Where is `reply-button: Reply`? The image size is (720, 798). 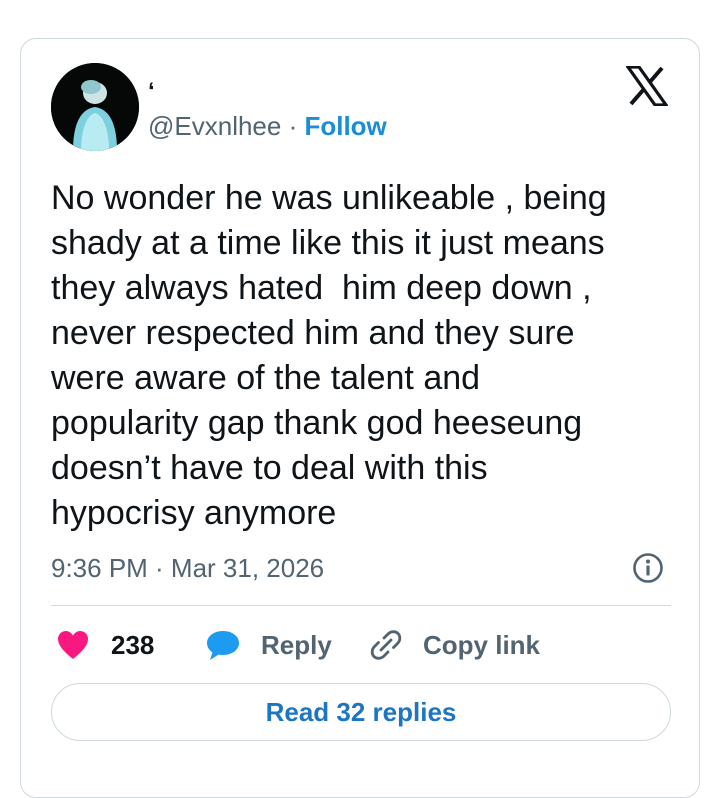 reply-button: Reply is located at coordinates (268, 645).